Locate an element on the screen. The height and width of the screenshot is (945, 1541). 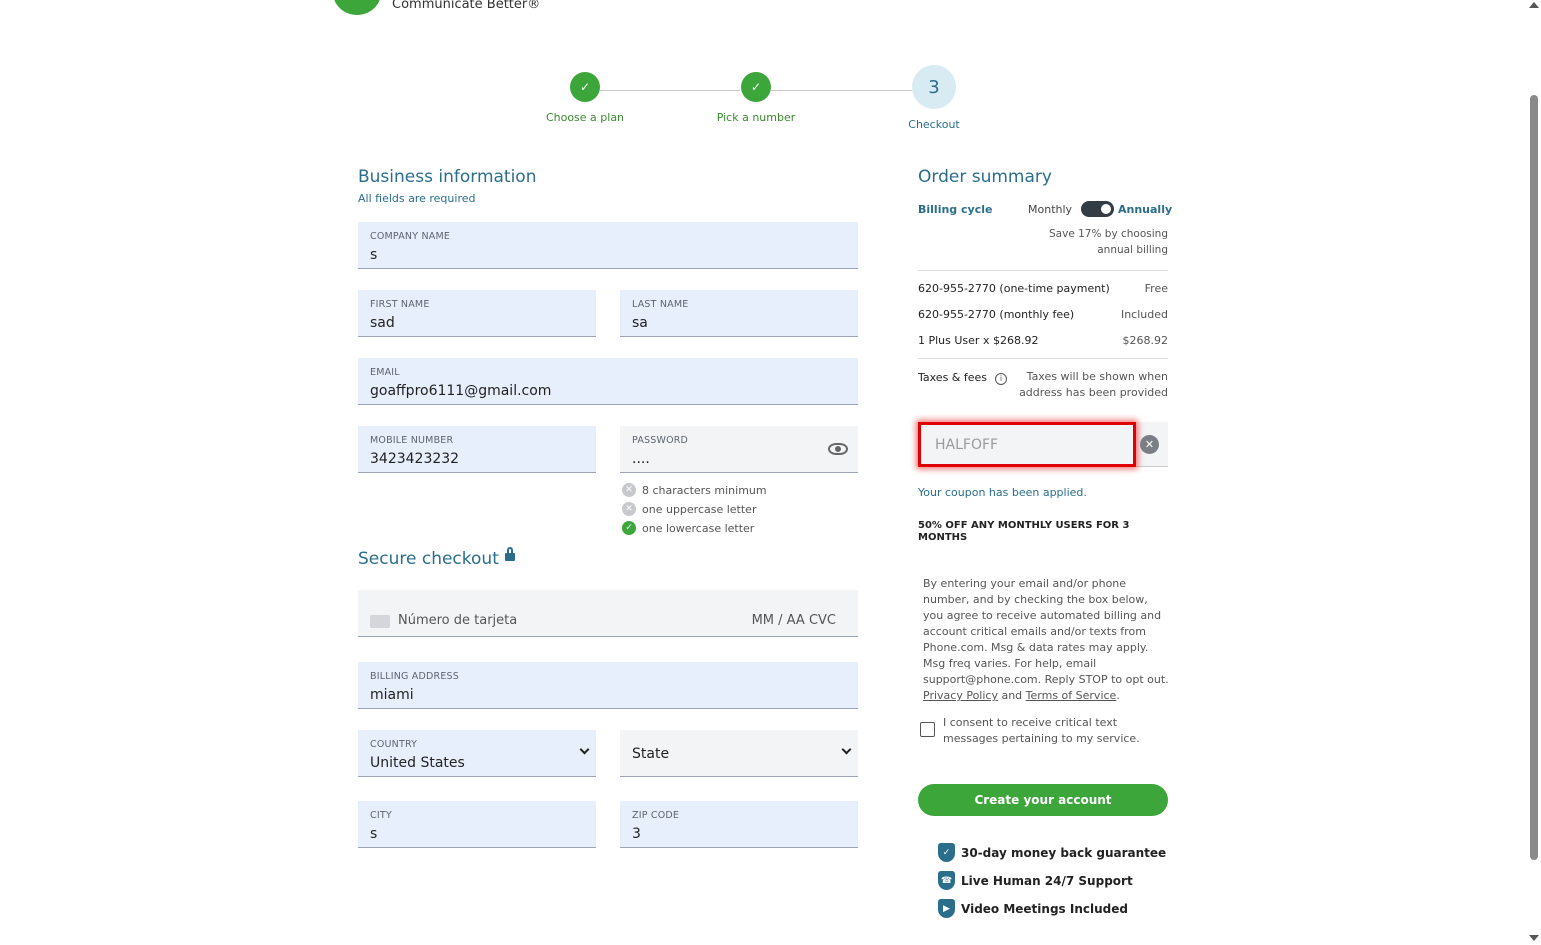
zip-code-label: ZIP CODE is located at coordinates (656, 815).